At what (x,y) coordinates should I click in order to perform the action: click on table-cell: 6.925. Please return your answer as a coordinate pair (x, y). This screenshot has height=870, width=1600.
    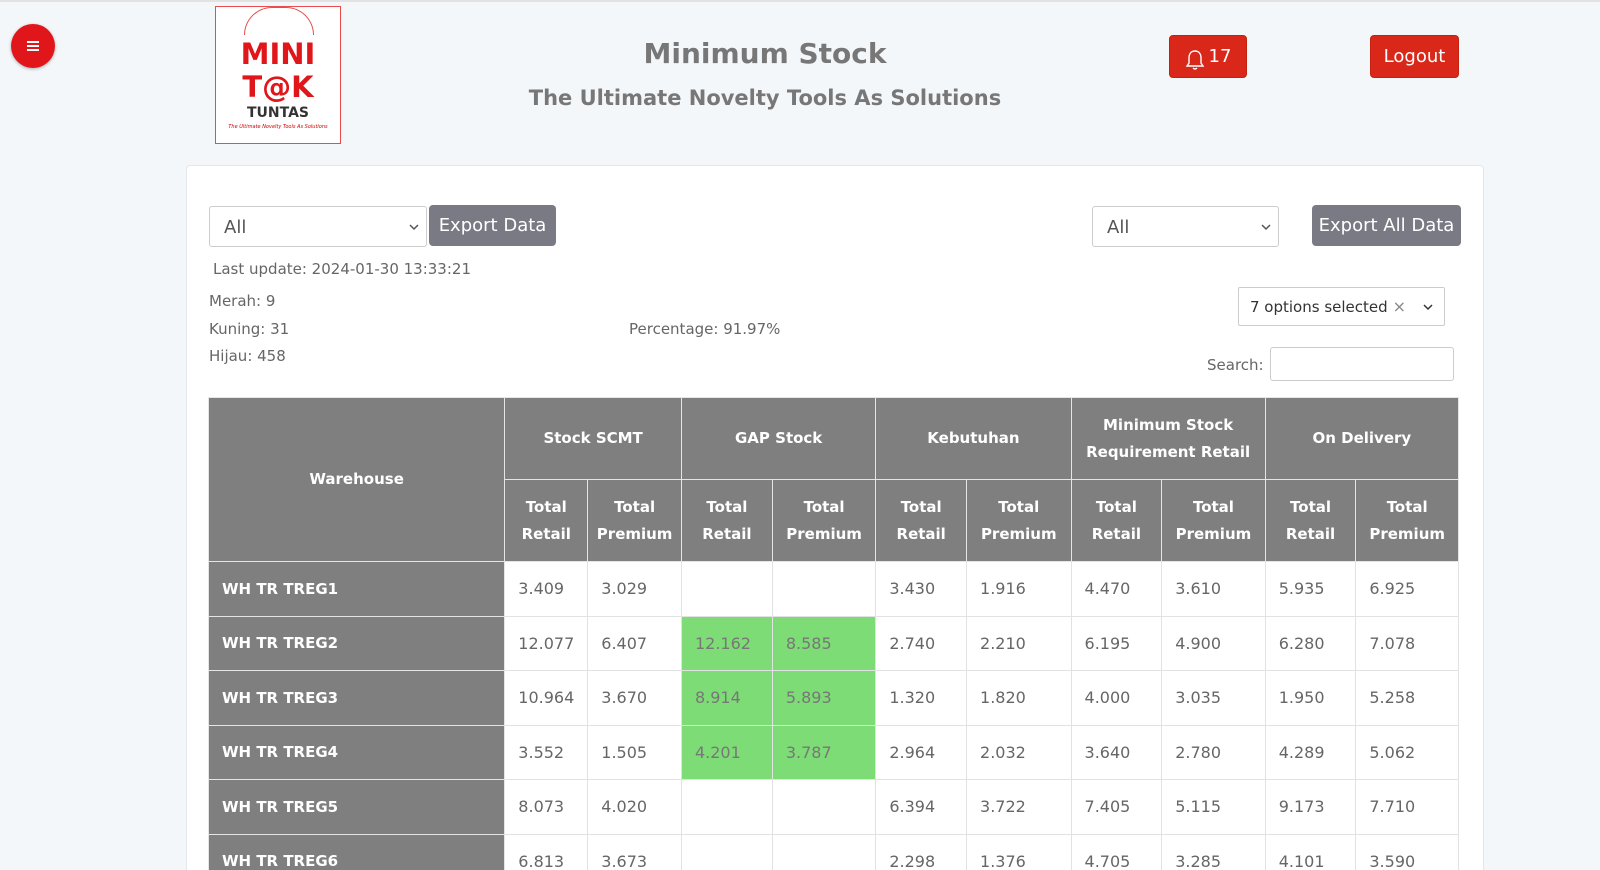
    Looking at the image, I should click on (1407, 589).